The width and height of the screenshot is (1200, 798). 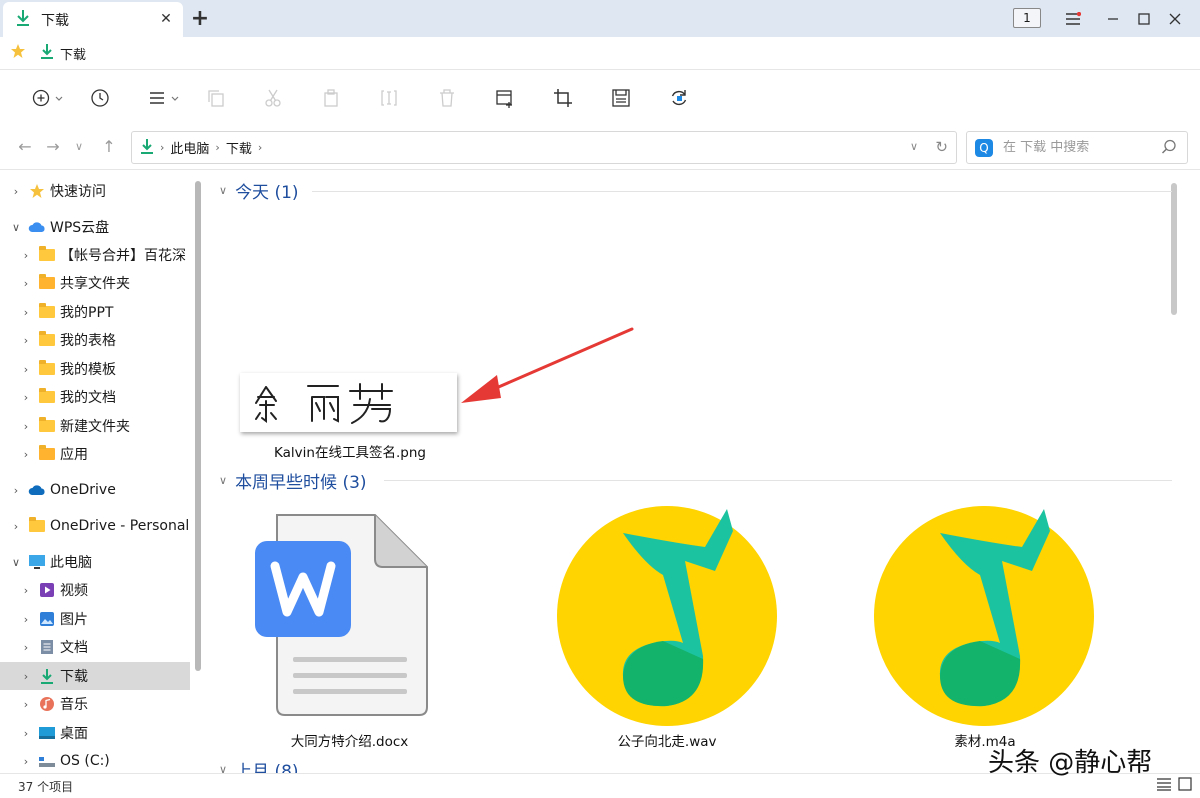 I want to click on file-name-signature: Kalvin在线工具签名.png, so click(x=350, y=451).